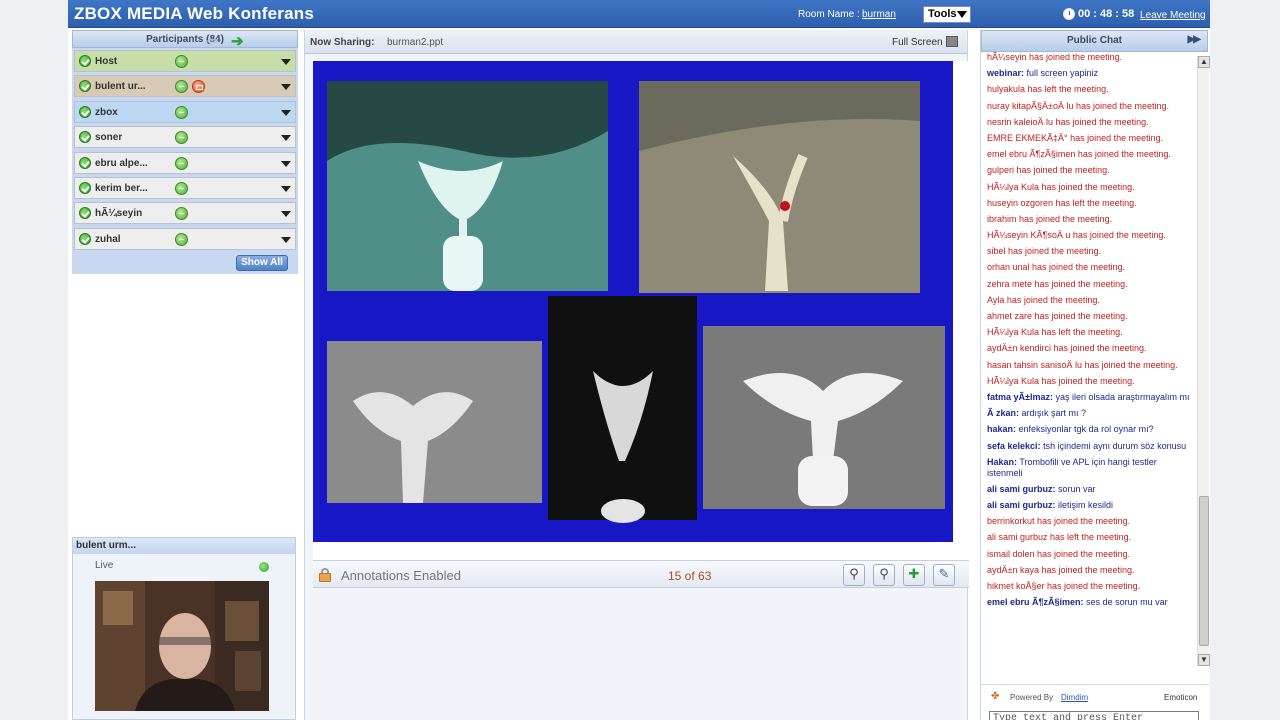 The image size is (1280, 720). I want to click on chat-message: ahmet zare has joined the meeting., so click(1089, 316).